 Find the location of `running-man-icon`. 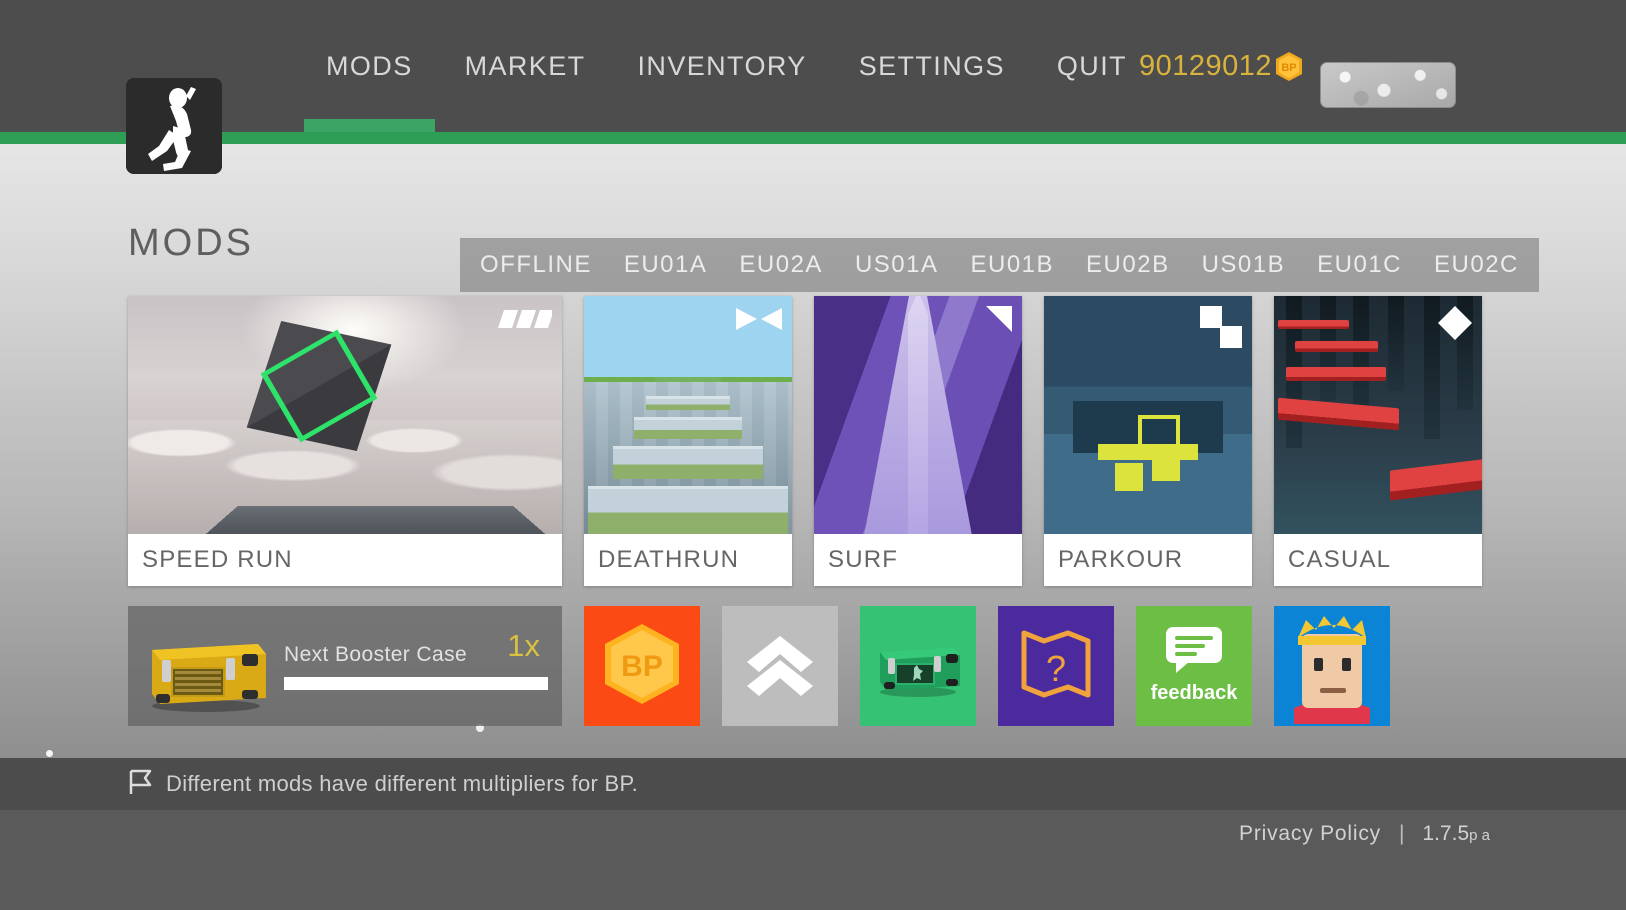

running-man-icon is located at coordinates (174, 126).